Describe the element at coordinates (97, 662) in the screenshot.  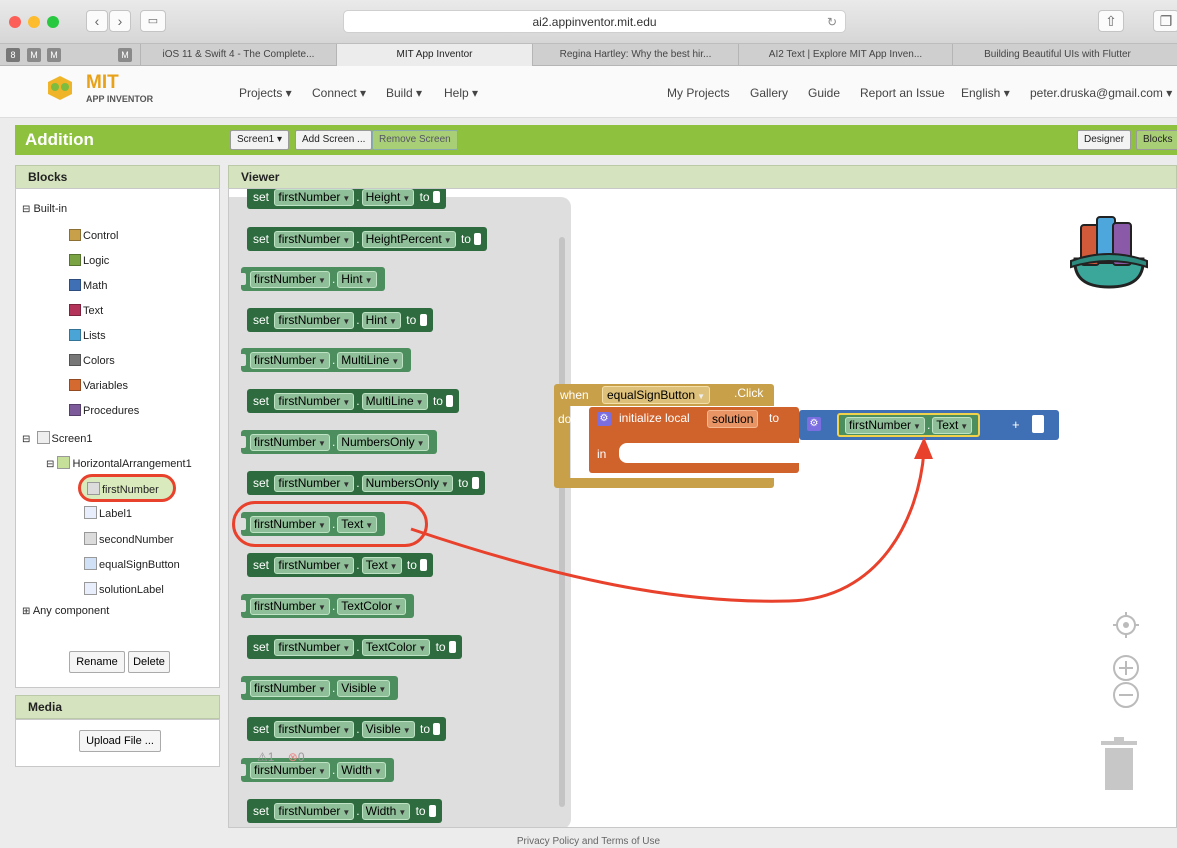
I see `rename-button: Rename` at that location.